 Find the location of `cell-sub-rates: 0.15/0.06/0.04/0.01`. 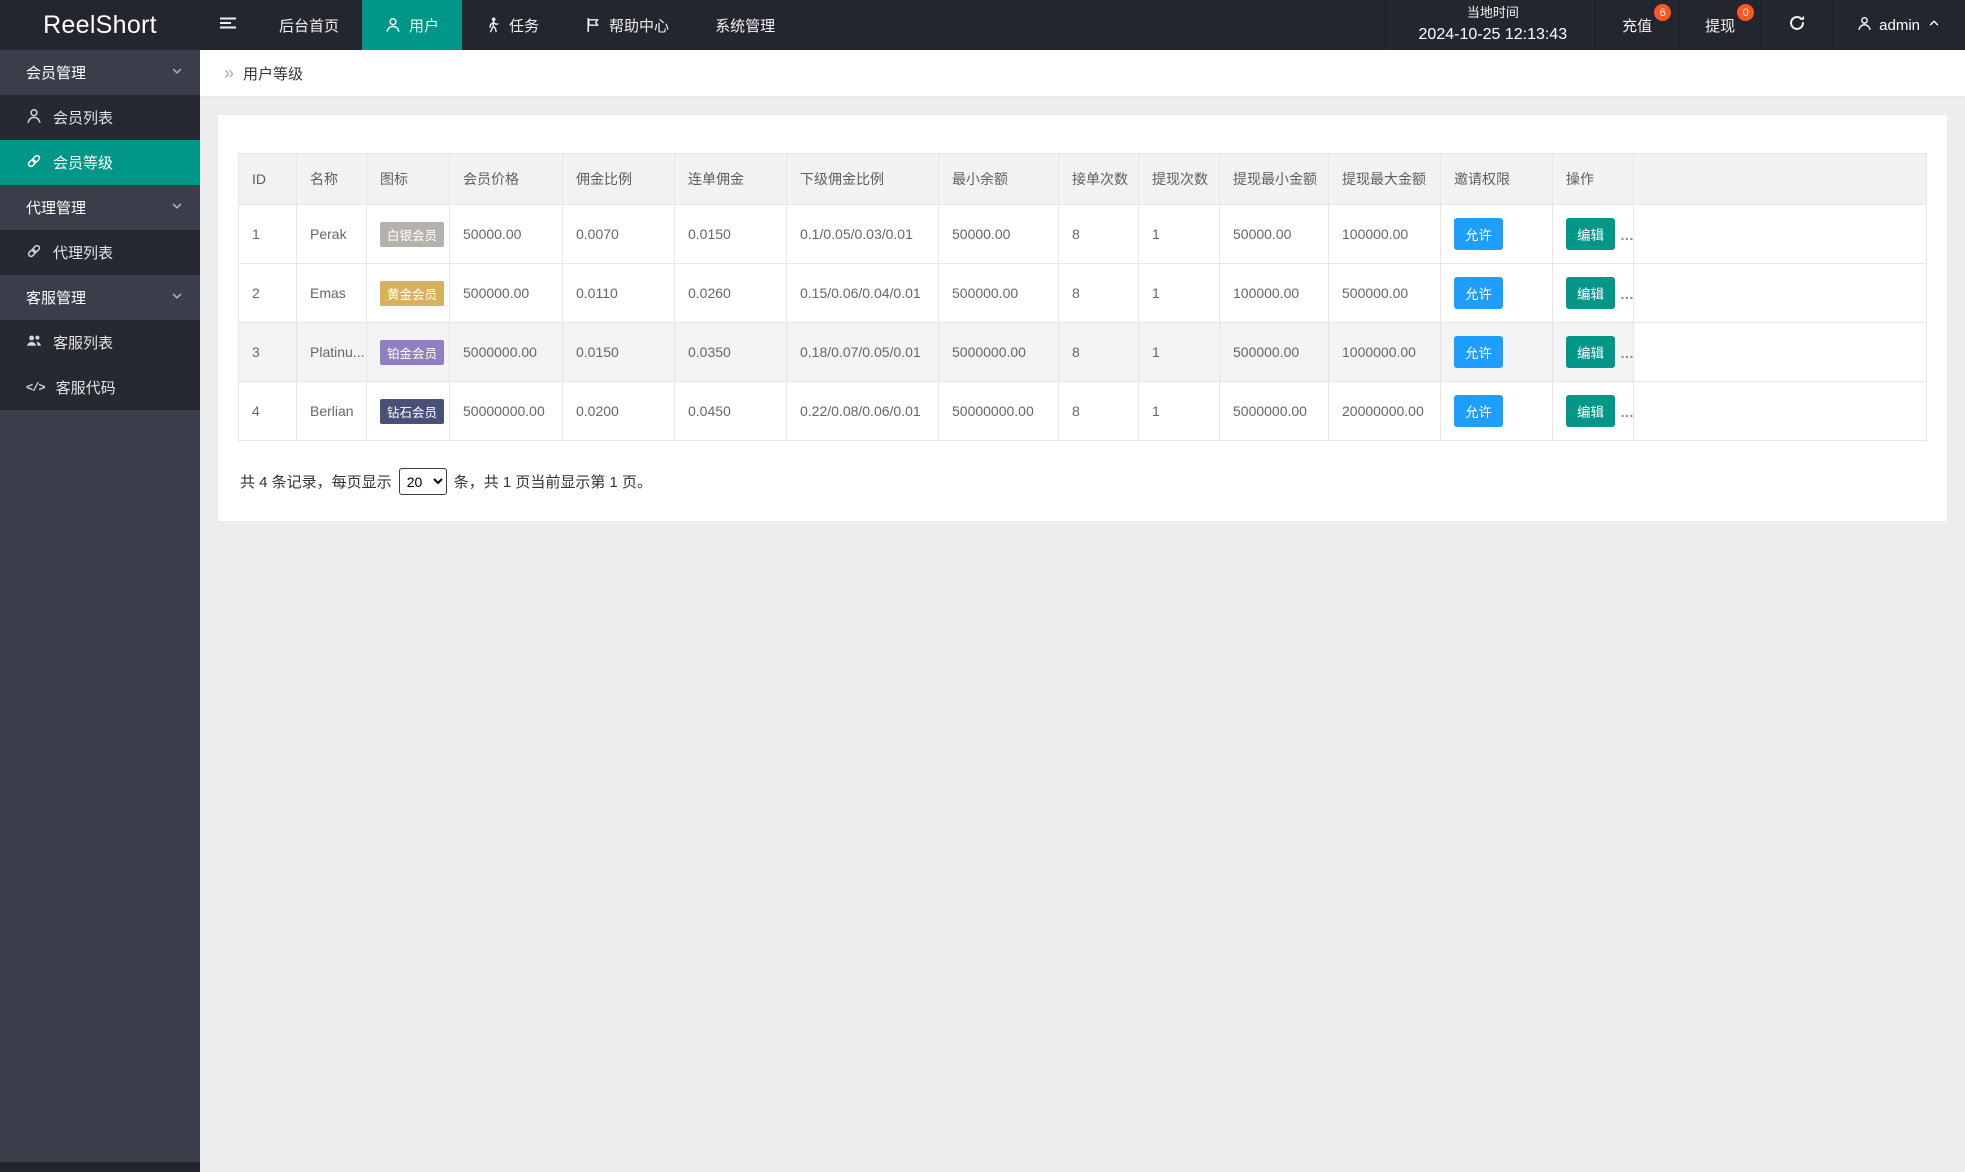

cell-sub-rates: 0.15/0.06/0.04/0.01 is located at coordinates (862, 293).